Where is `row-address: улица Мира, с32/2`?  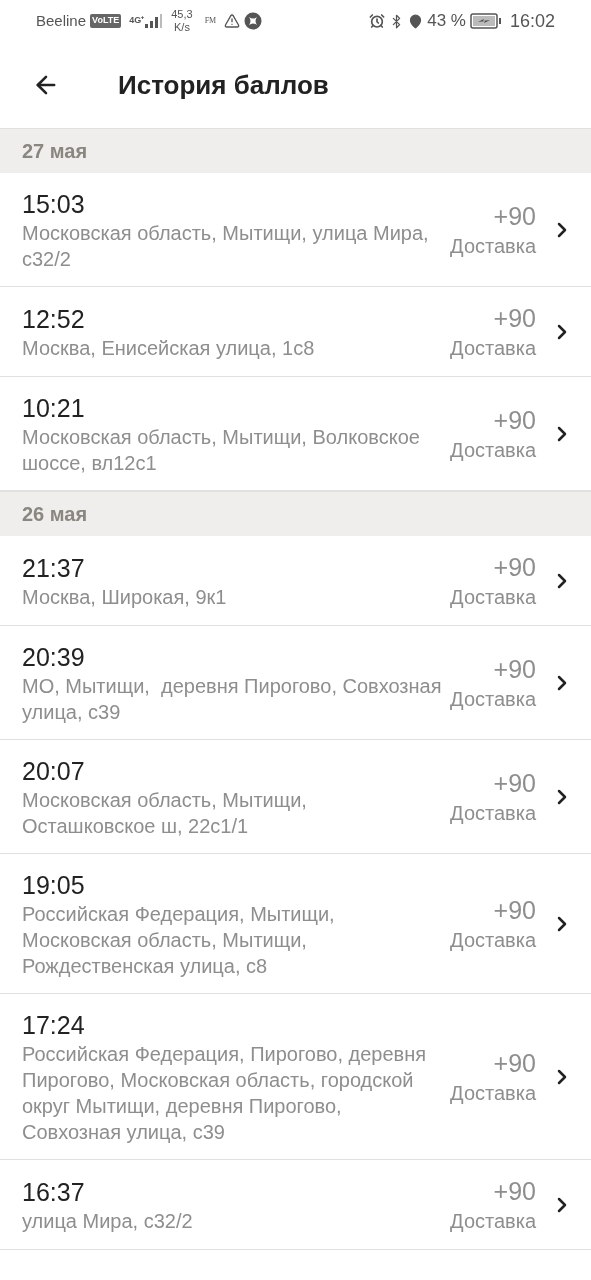 row-address: улица Мира, с32/2 is located at coordinates (108, 1221).